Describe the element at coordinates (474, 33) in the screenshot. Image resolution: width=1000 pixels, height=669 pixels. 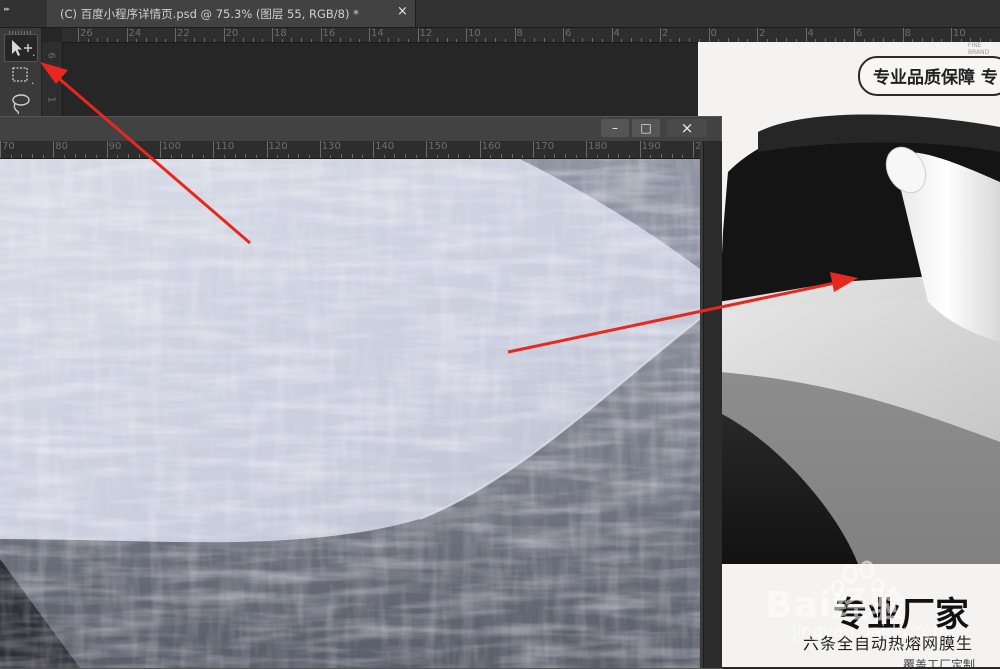
I see `ruler-label: 10` at that location.